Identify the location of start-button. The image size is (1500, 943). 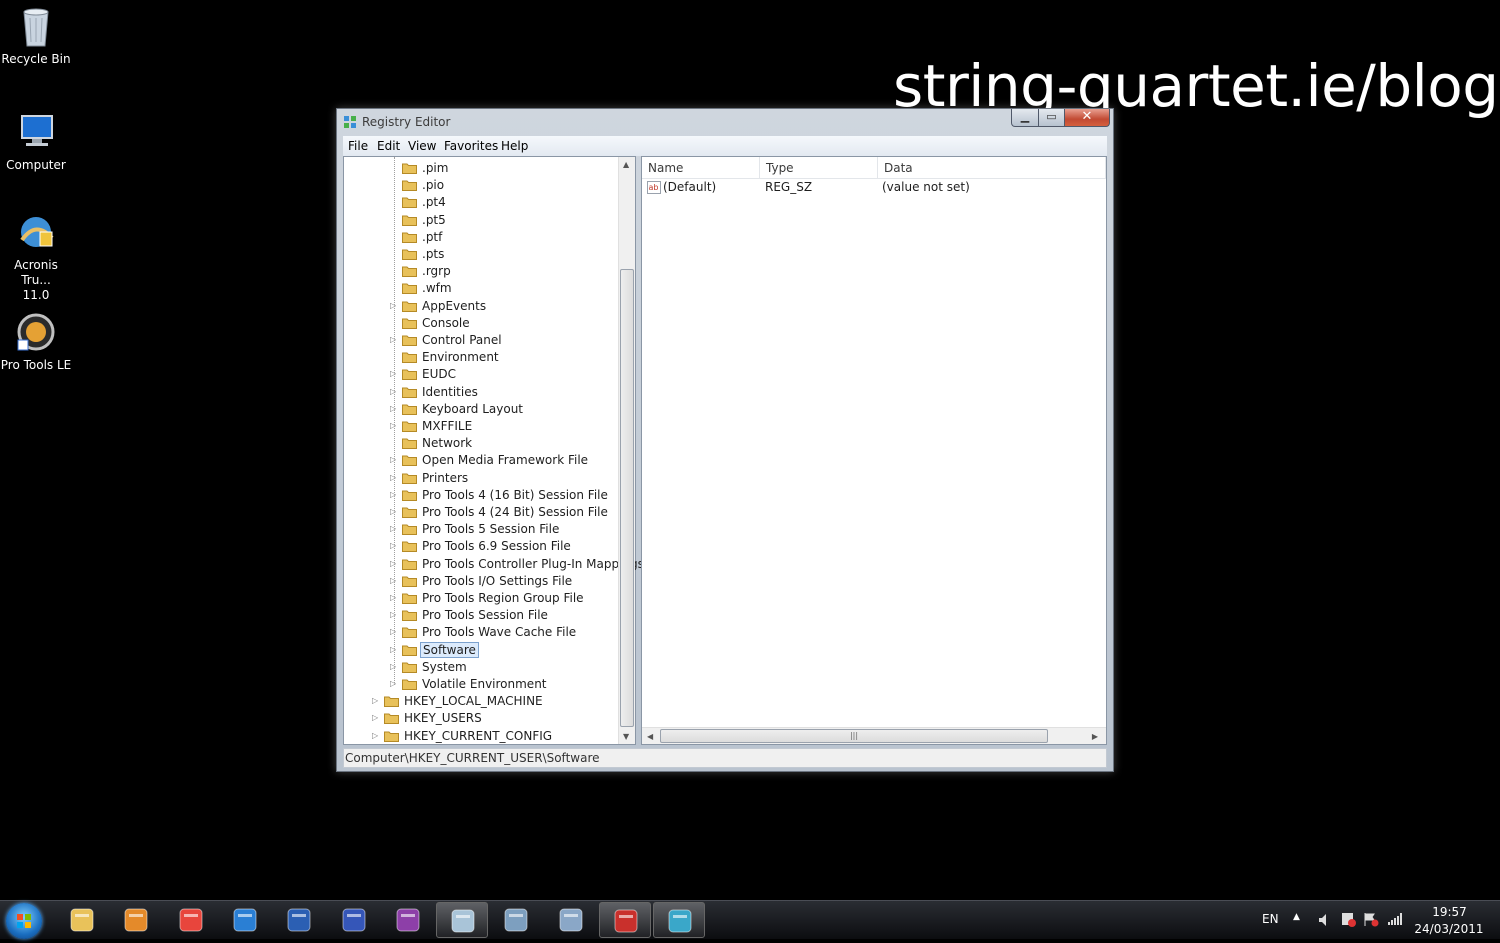
(24, 921).